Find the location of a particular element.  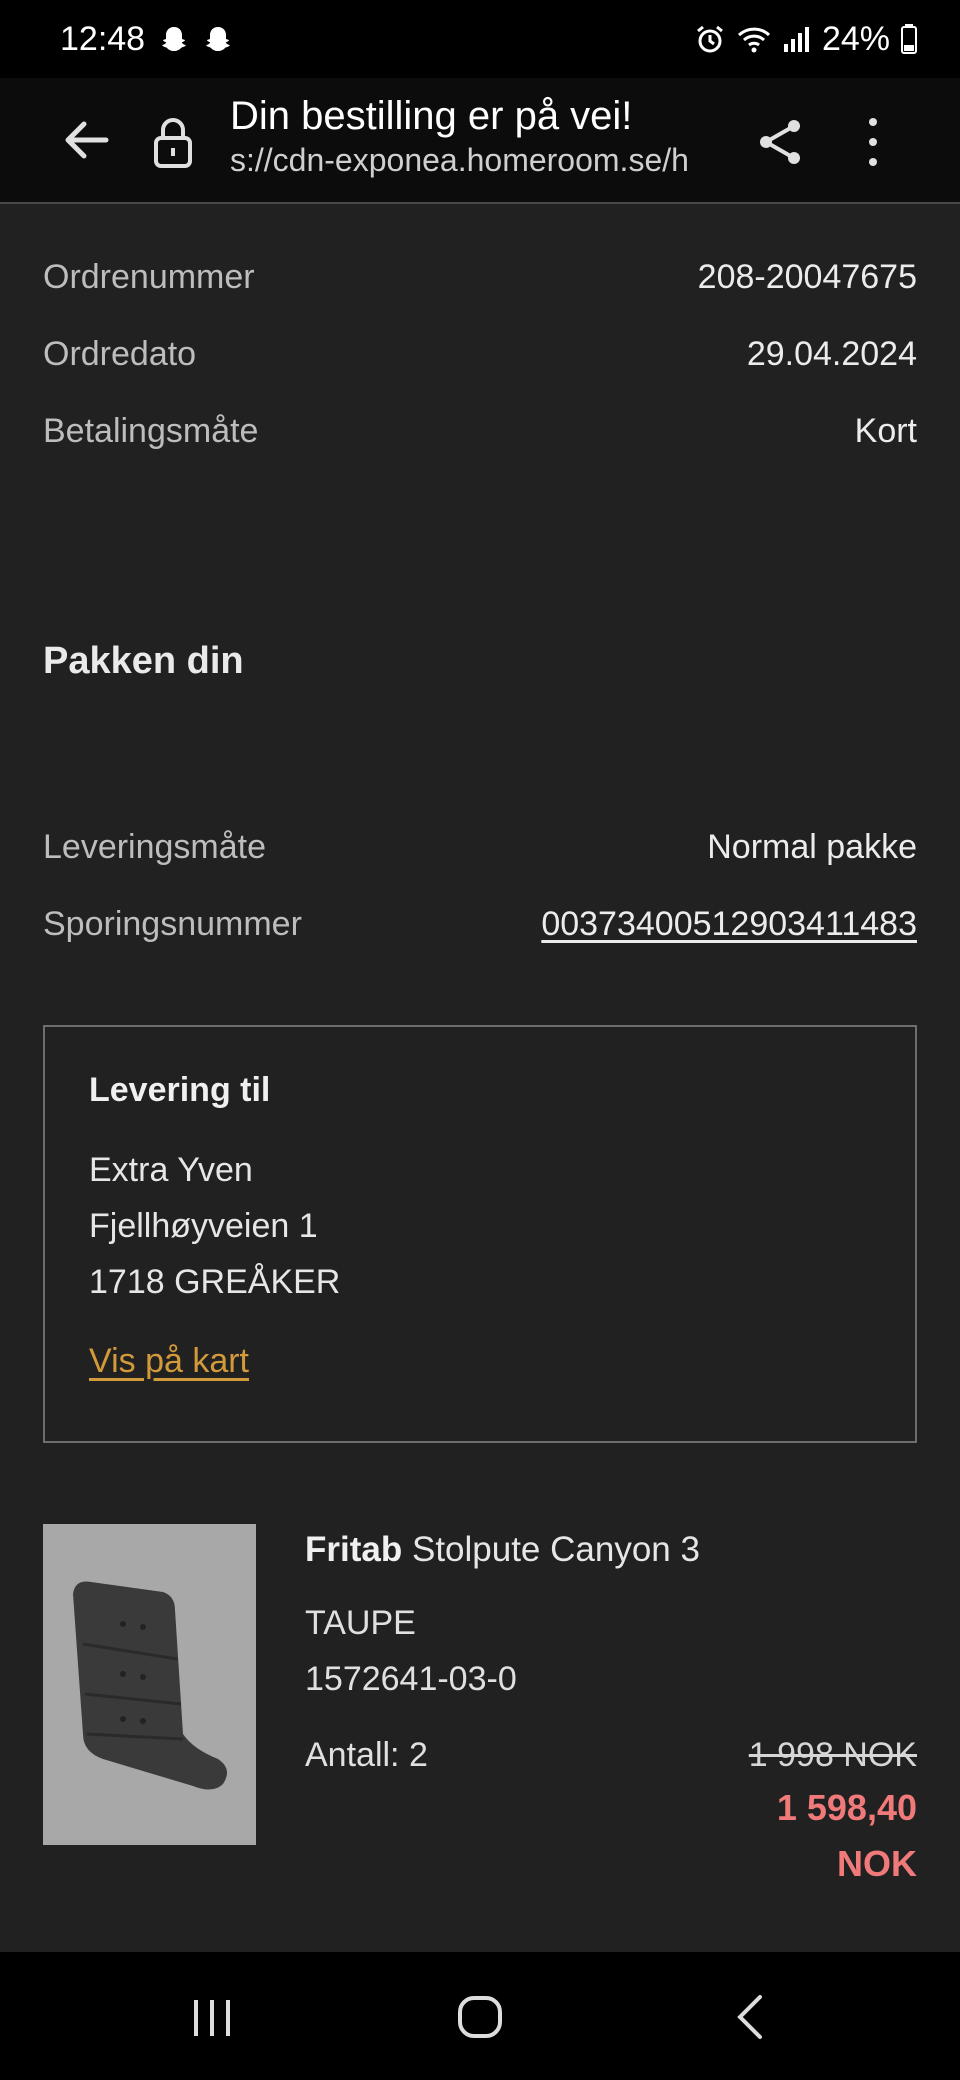

back-arrow-icon is located at coordinates (86, 140).